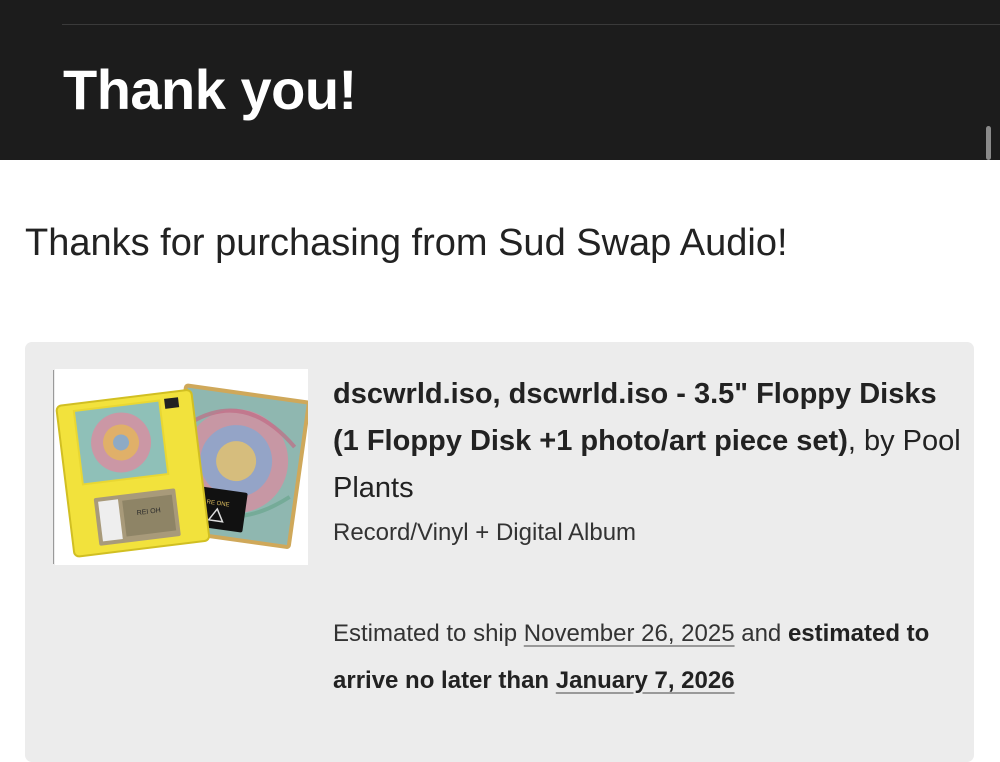  What do you see at coordinates (428, 633) in the screenshot?
I see `ship-prefix: Estimated to ship` at bounding box center [428, 633].